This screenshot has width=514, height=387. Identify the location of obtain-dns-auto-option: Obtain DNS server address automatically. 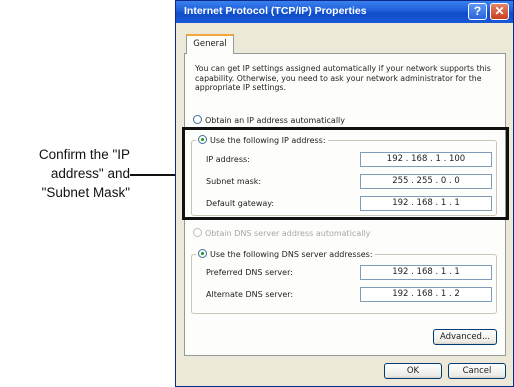
(281, 233).